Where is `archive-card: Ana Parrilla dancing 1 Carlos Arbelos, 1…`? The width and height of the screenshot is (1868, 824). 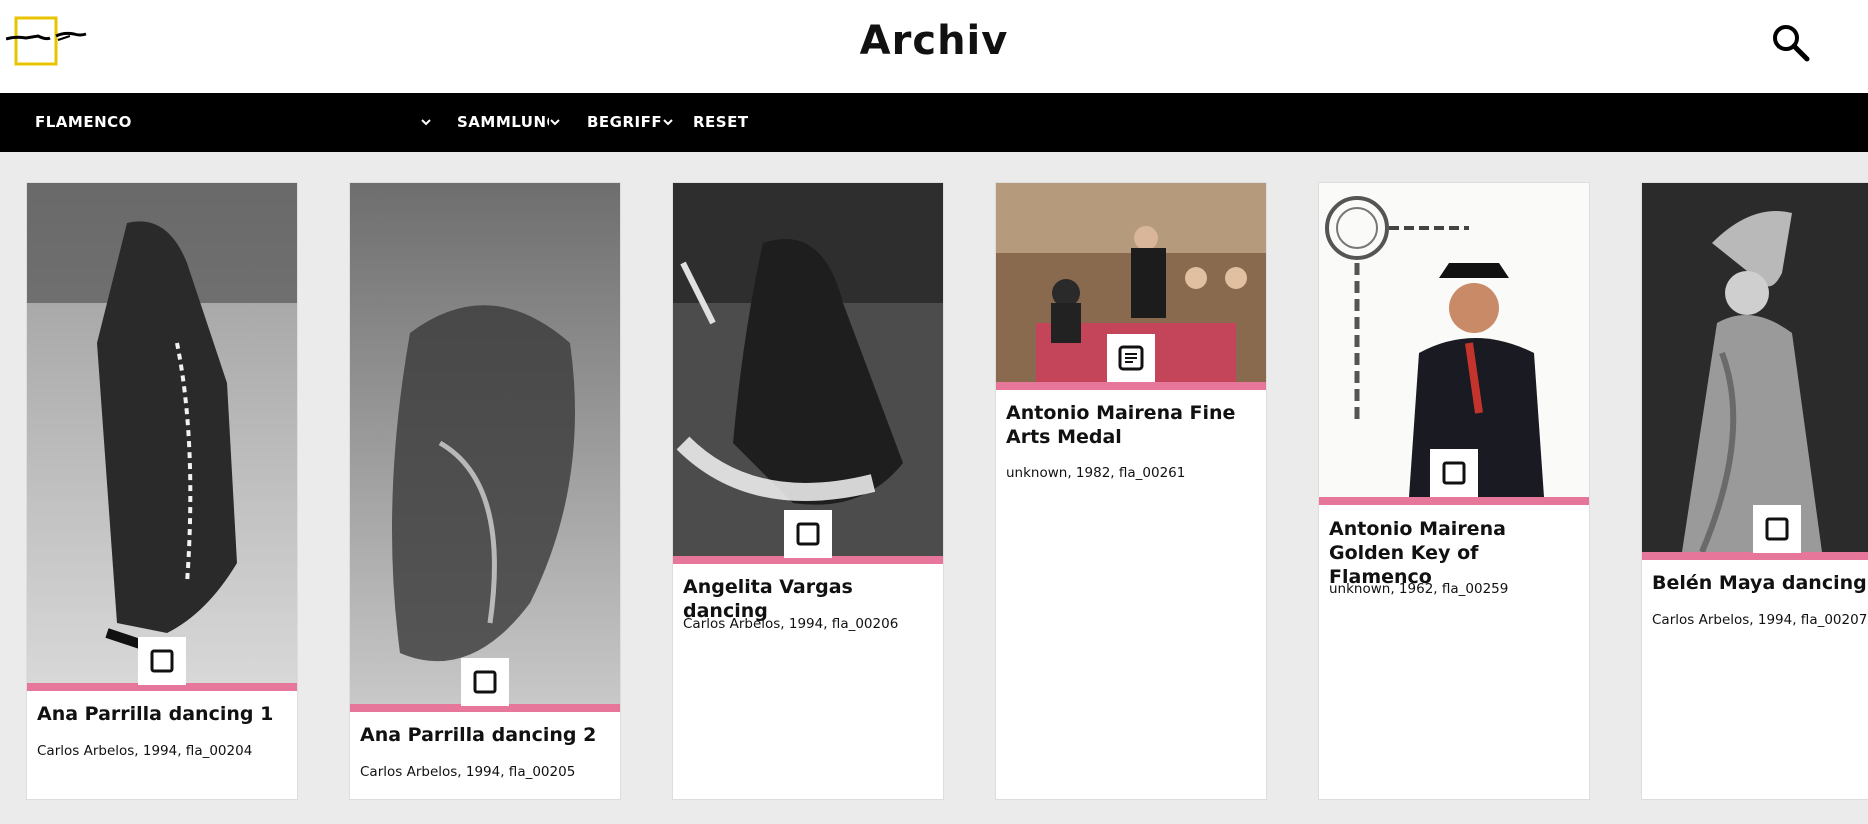
archive-card: Ana Parrilla dancing 1 Carlos Arbelos, 1… is located at coordinates (162, 491).